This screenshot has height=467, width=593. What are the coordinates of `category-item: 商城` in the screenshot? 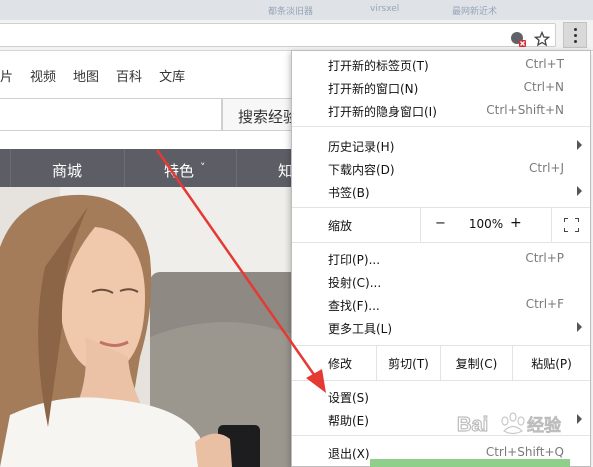 It's located at (67, 170).